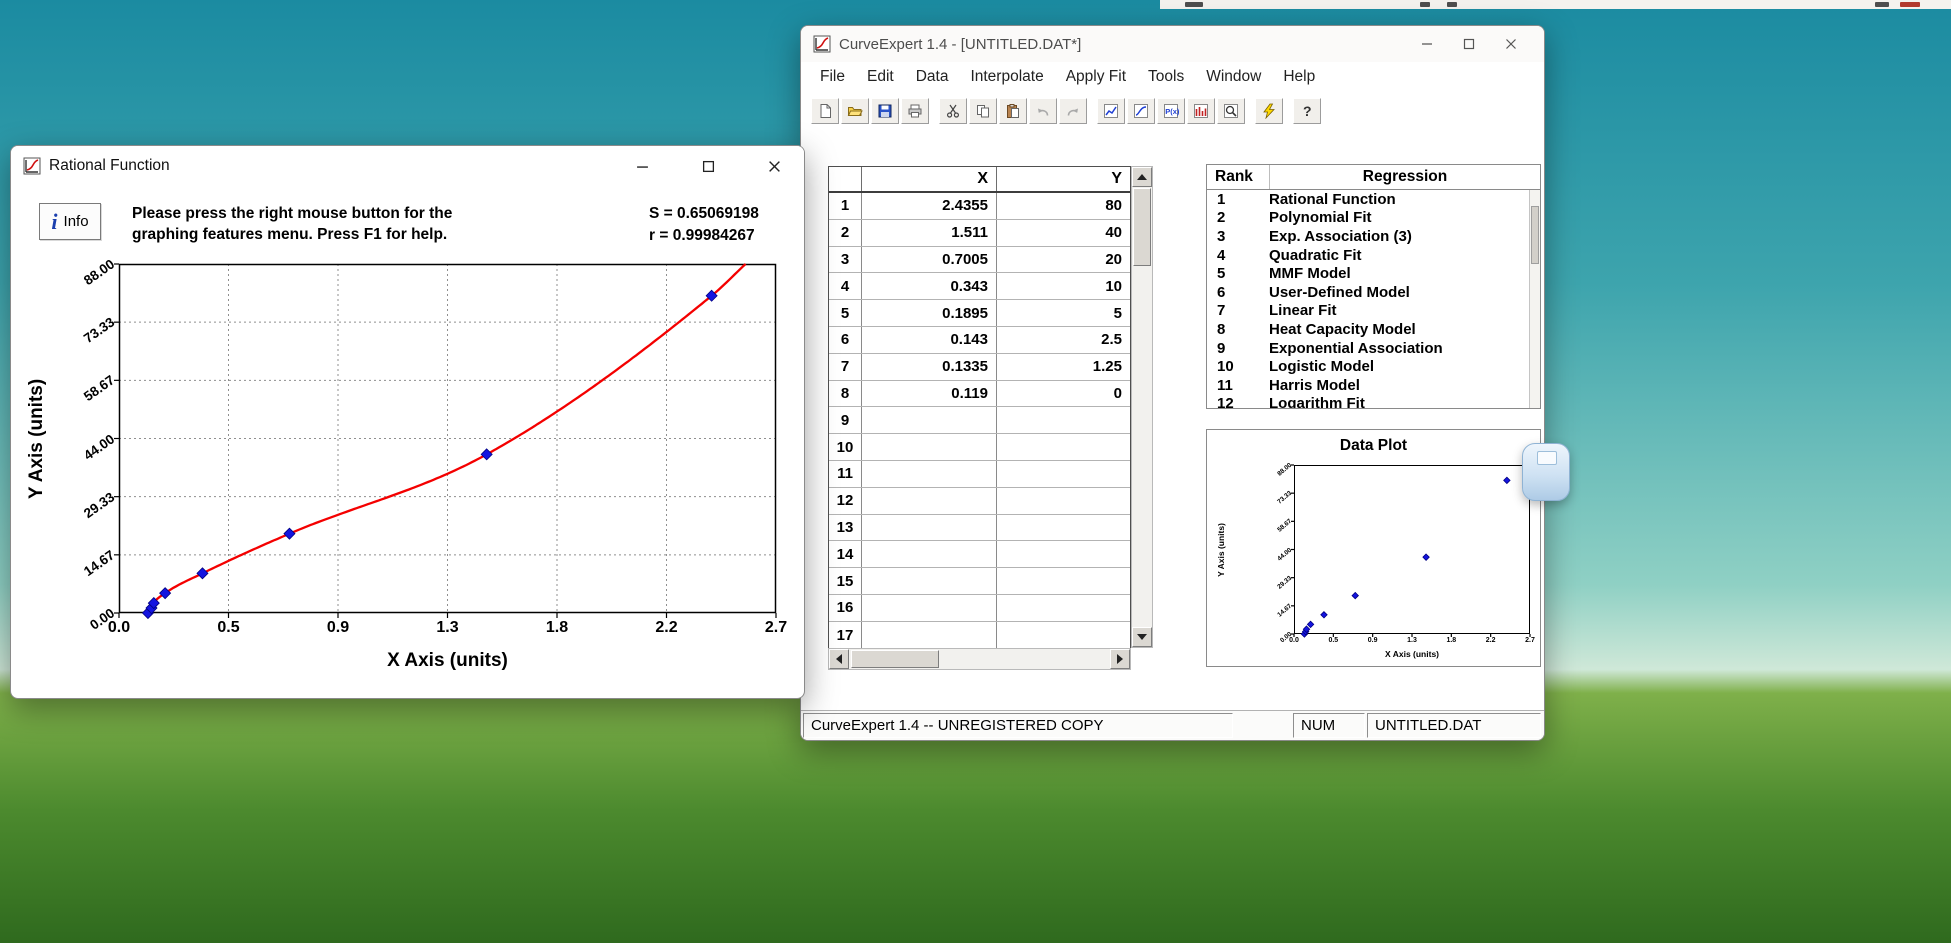 This screenshot has height=943, width=1951. What do you see at coordinates (1373, 329) in the screenshot?
I see `regression-list-item: 8 Heat Capacity Model` at bounding box center [1373, 329].